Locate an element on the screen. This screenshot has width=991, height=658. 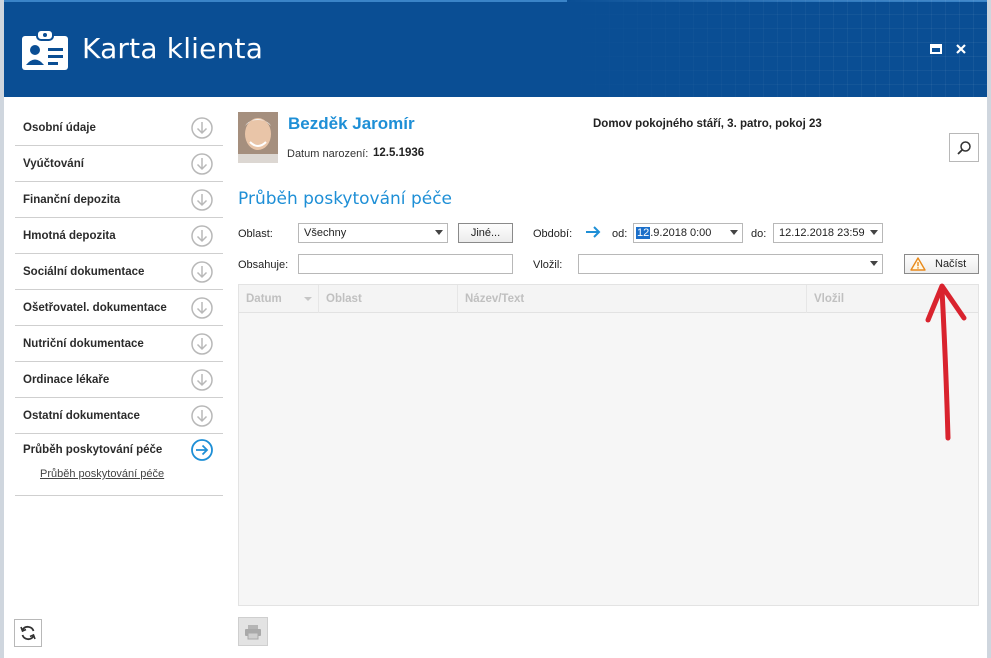
sidebar-item-label: Ostatní dokumentace is located at coordinates (81, 415).